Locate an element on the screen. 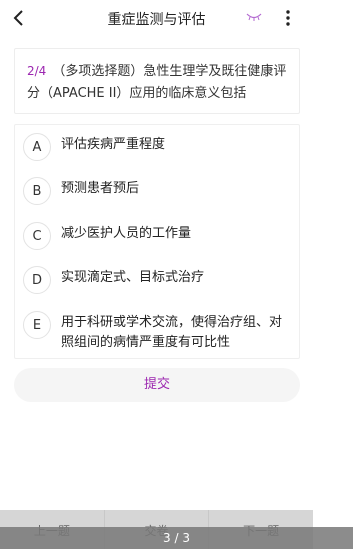  question-text: （多项选择题）急性生理学及既往健康评分（APACHE II）应用的临床意义包括 is located at coordinates (157, 82).